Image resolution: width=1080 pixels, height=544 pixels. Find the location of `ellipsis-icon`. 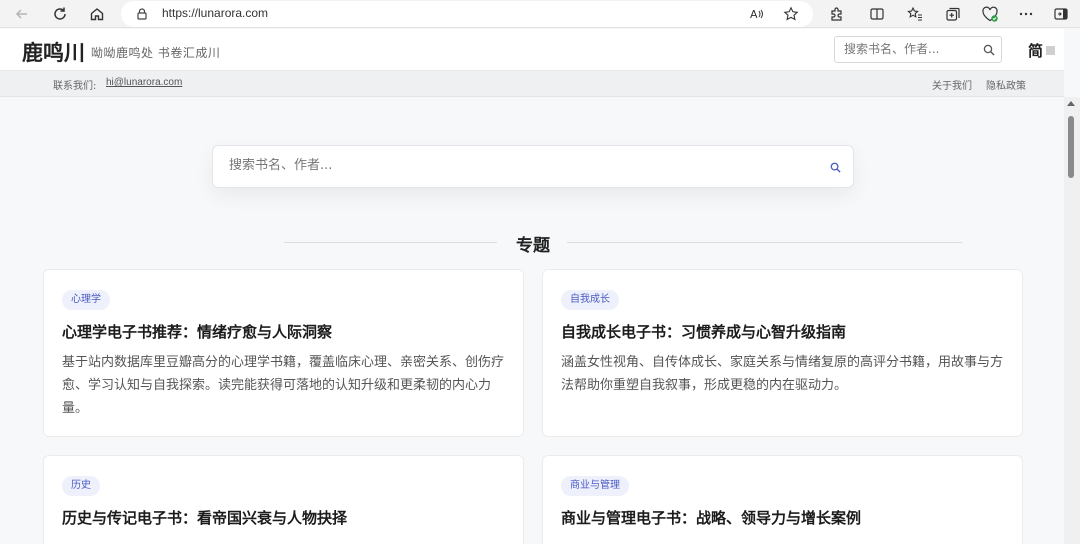

ellipsis-icon is located at coordinates (1026, 14).